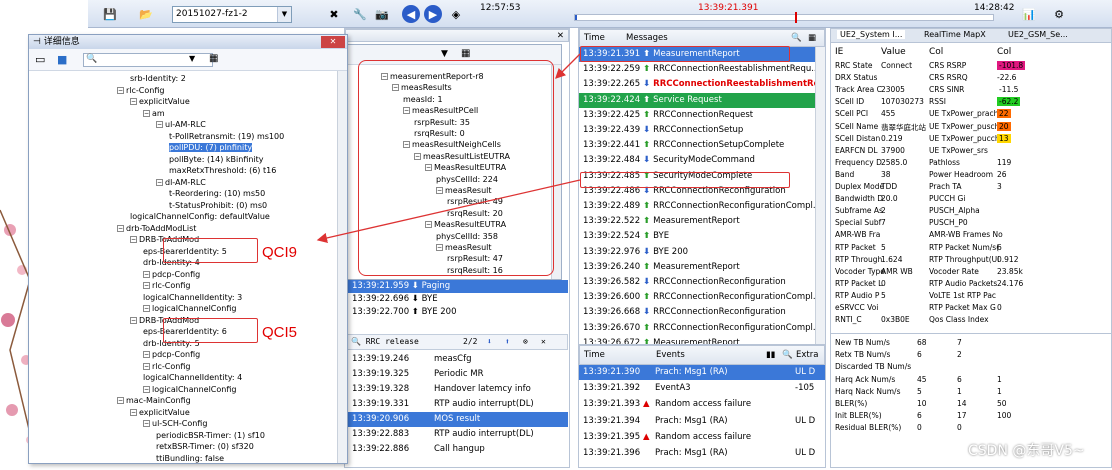  I want to click on event-row: 13:39:21.390 Prach: Msg1 (RA) UL D, so click(702, 372).